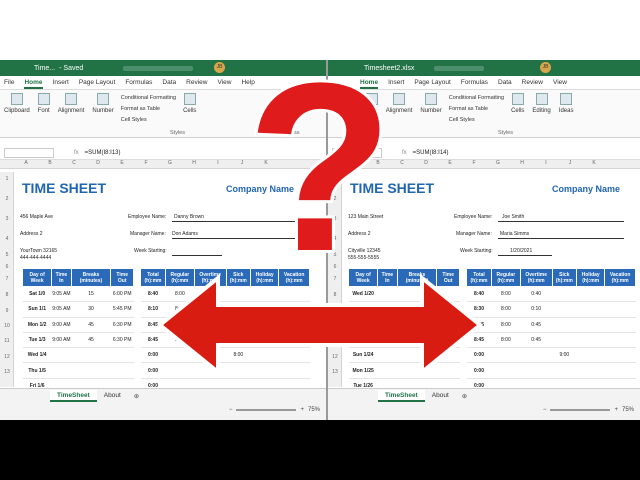 The image size is (640, 480). I want to click on cell: Tue 1/3, so click(37, 340).